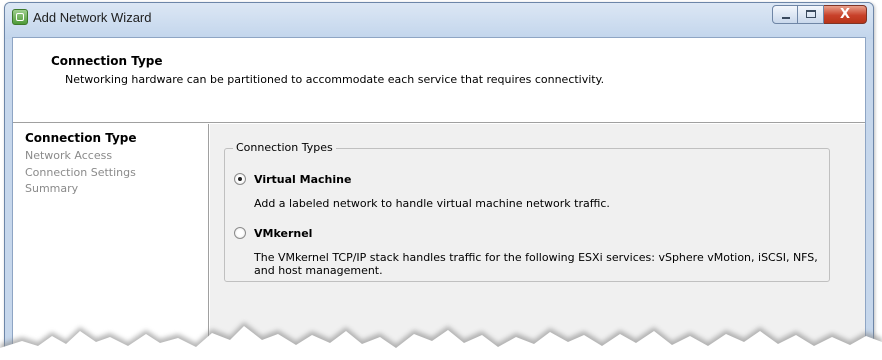 Image resolution: width=882 pixels, height=360 pixels. Describe the element at coordinates (92, 17) in the screenshot. I see `window-title: Add Network Wizard` at that location.